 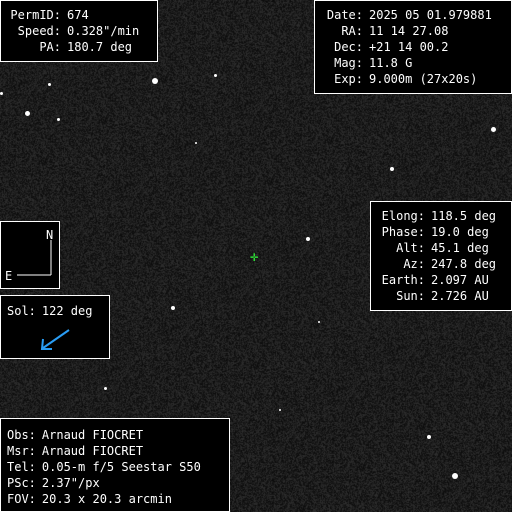 I want to click on info-row: Obs: Arnaud FIOCRET, so click(x=118, y=435).